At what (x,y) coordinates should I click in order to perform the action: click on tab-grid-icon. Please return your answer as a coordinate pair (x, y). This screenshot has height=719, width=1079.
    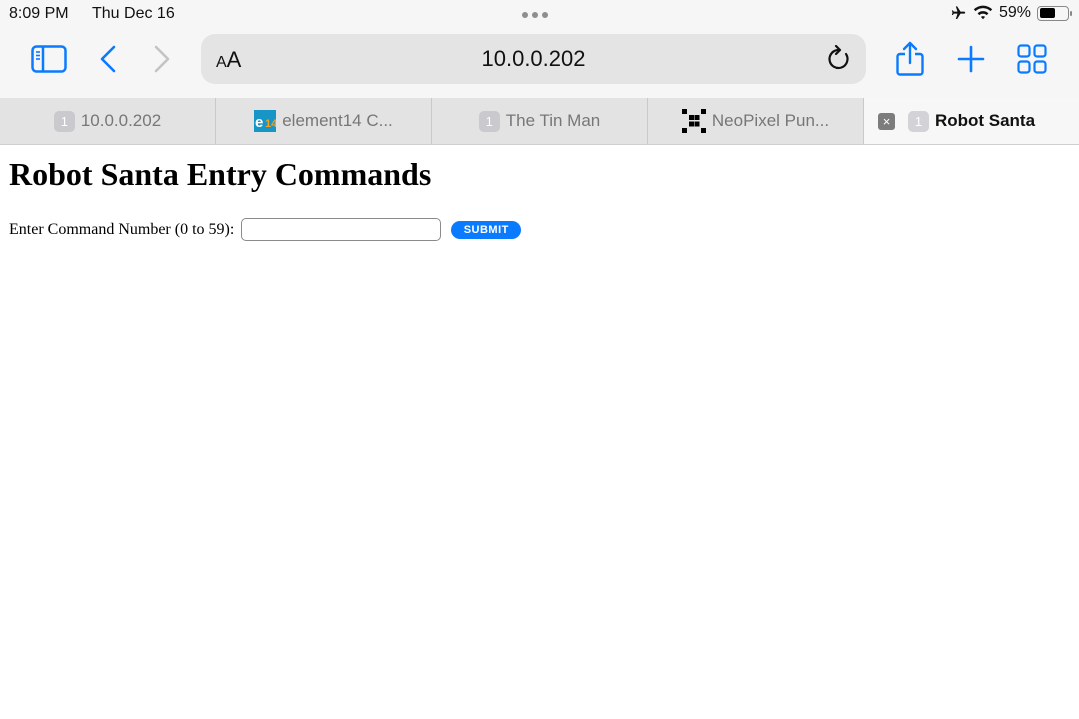
    Looking at the image, I should click on (1032, 59).